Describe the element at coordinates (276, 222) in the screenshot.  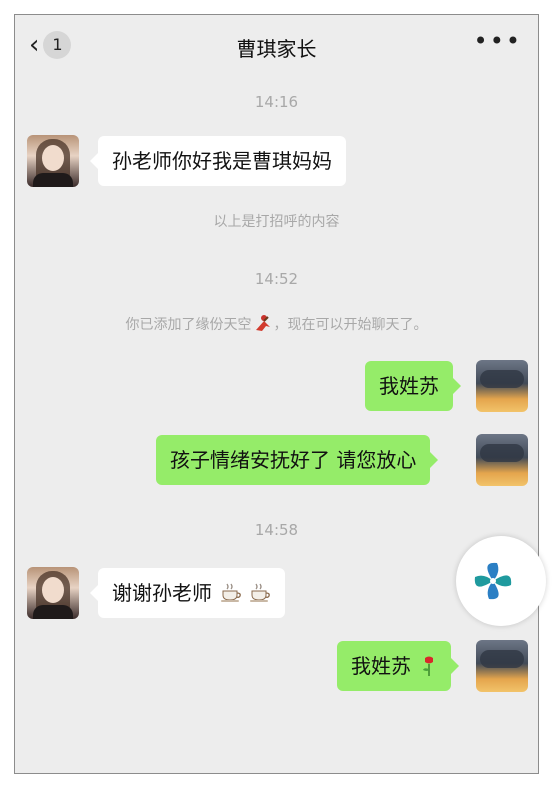
I see `system-note-greeting: 以上是打招呼的内容` at that location.